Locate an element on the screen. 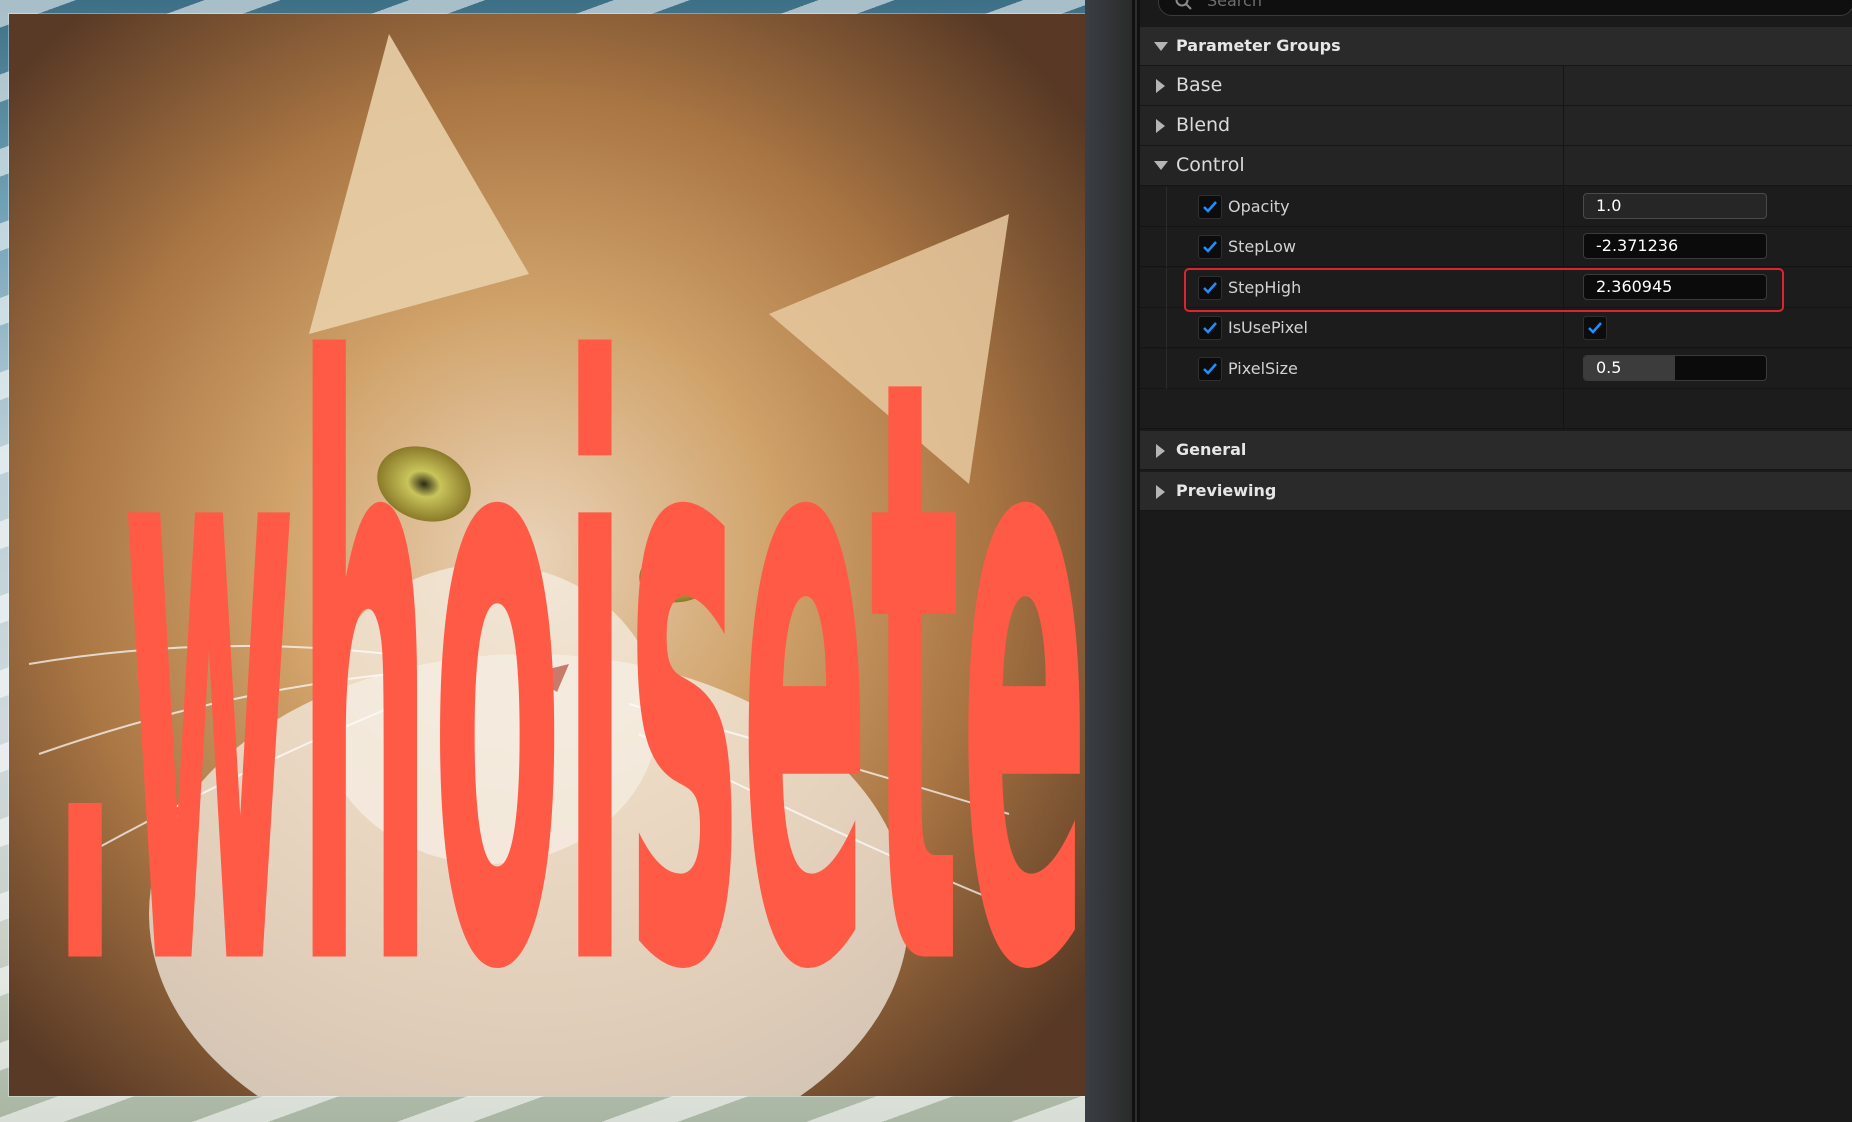  pixelsize-slider: 0.5 is located at coordinates (1675, 368).